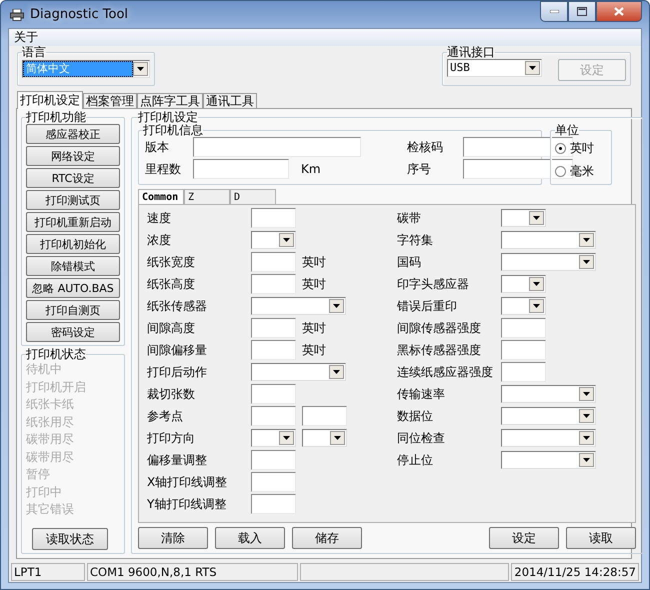 This screenshot has height=590, width=650. I want to click on field-label: 错误后重印, so click(427, 306).